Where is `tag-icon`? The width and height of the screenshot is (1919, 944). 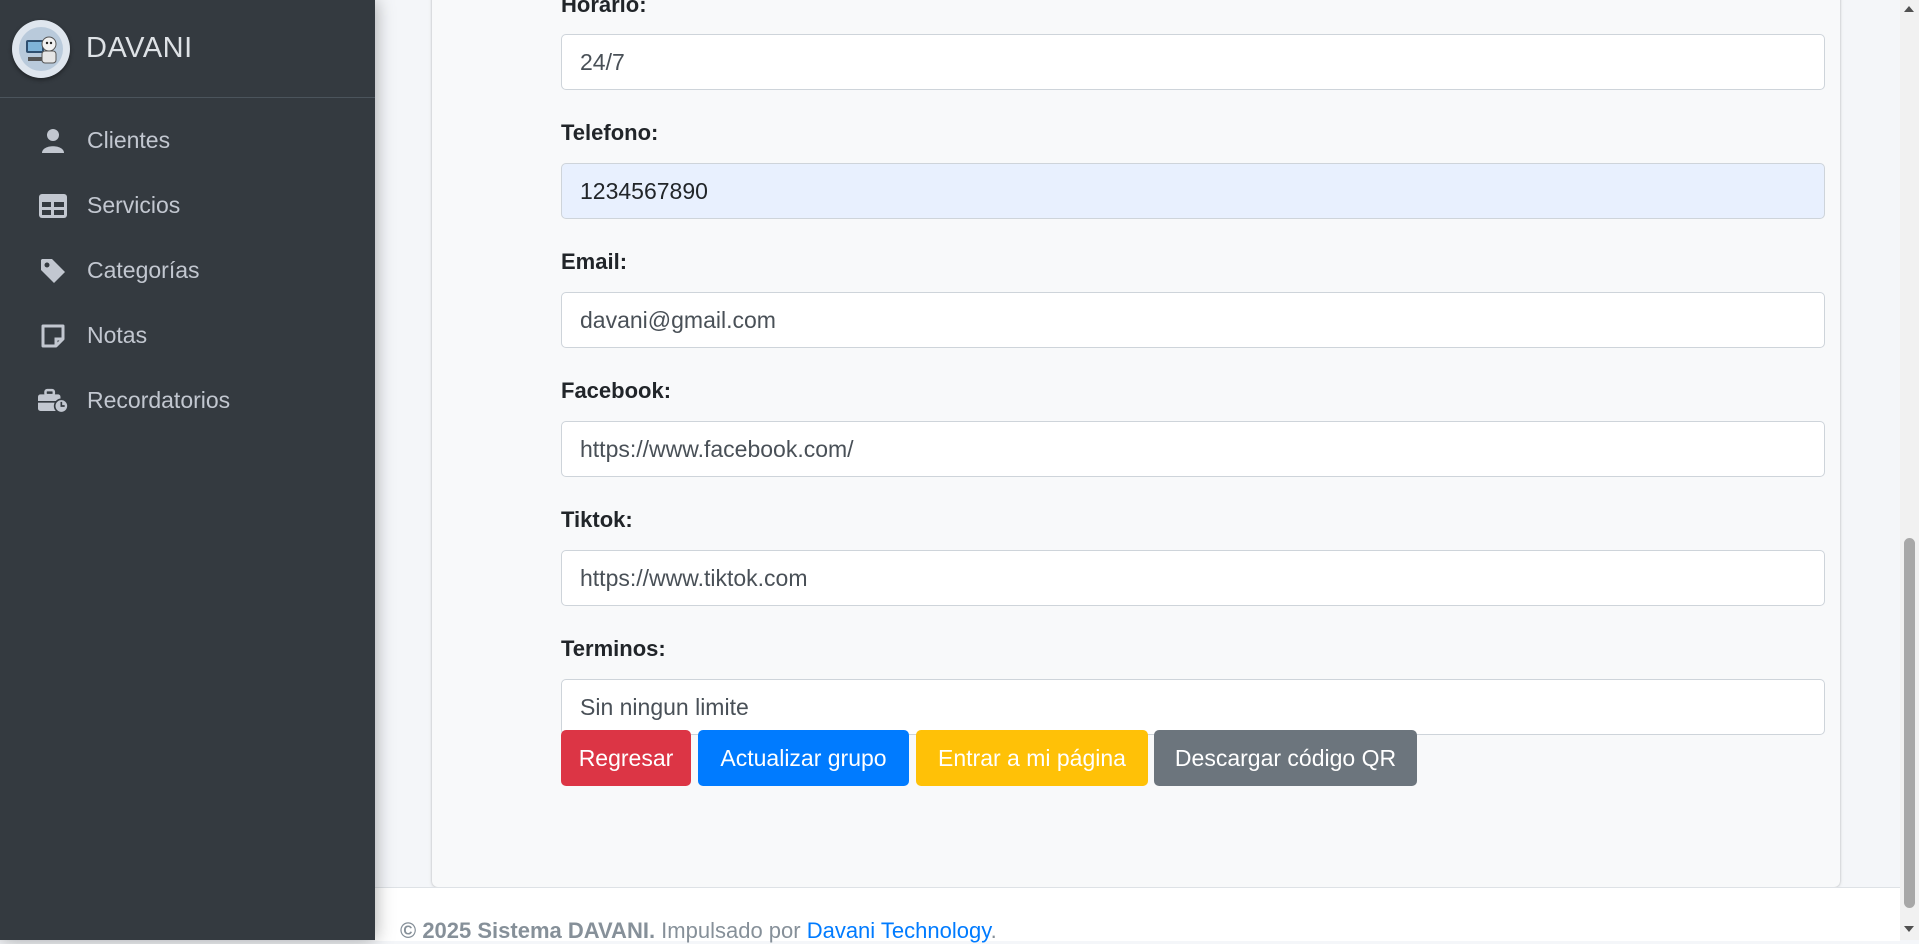
tag-icon is located at coordinates (53, 271).